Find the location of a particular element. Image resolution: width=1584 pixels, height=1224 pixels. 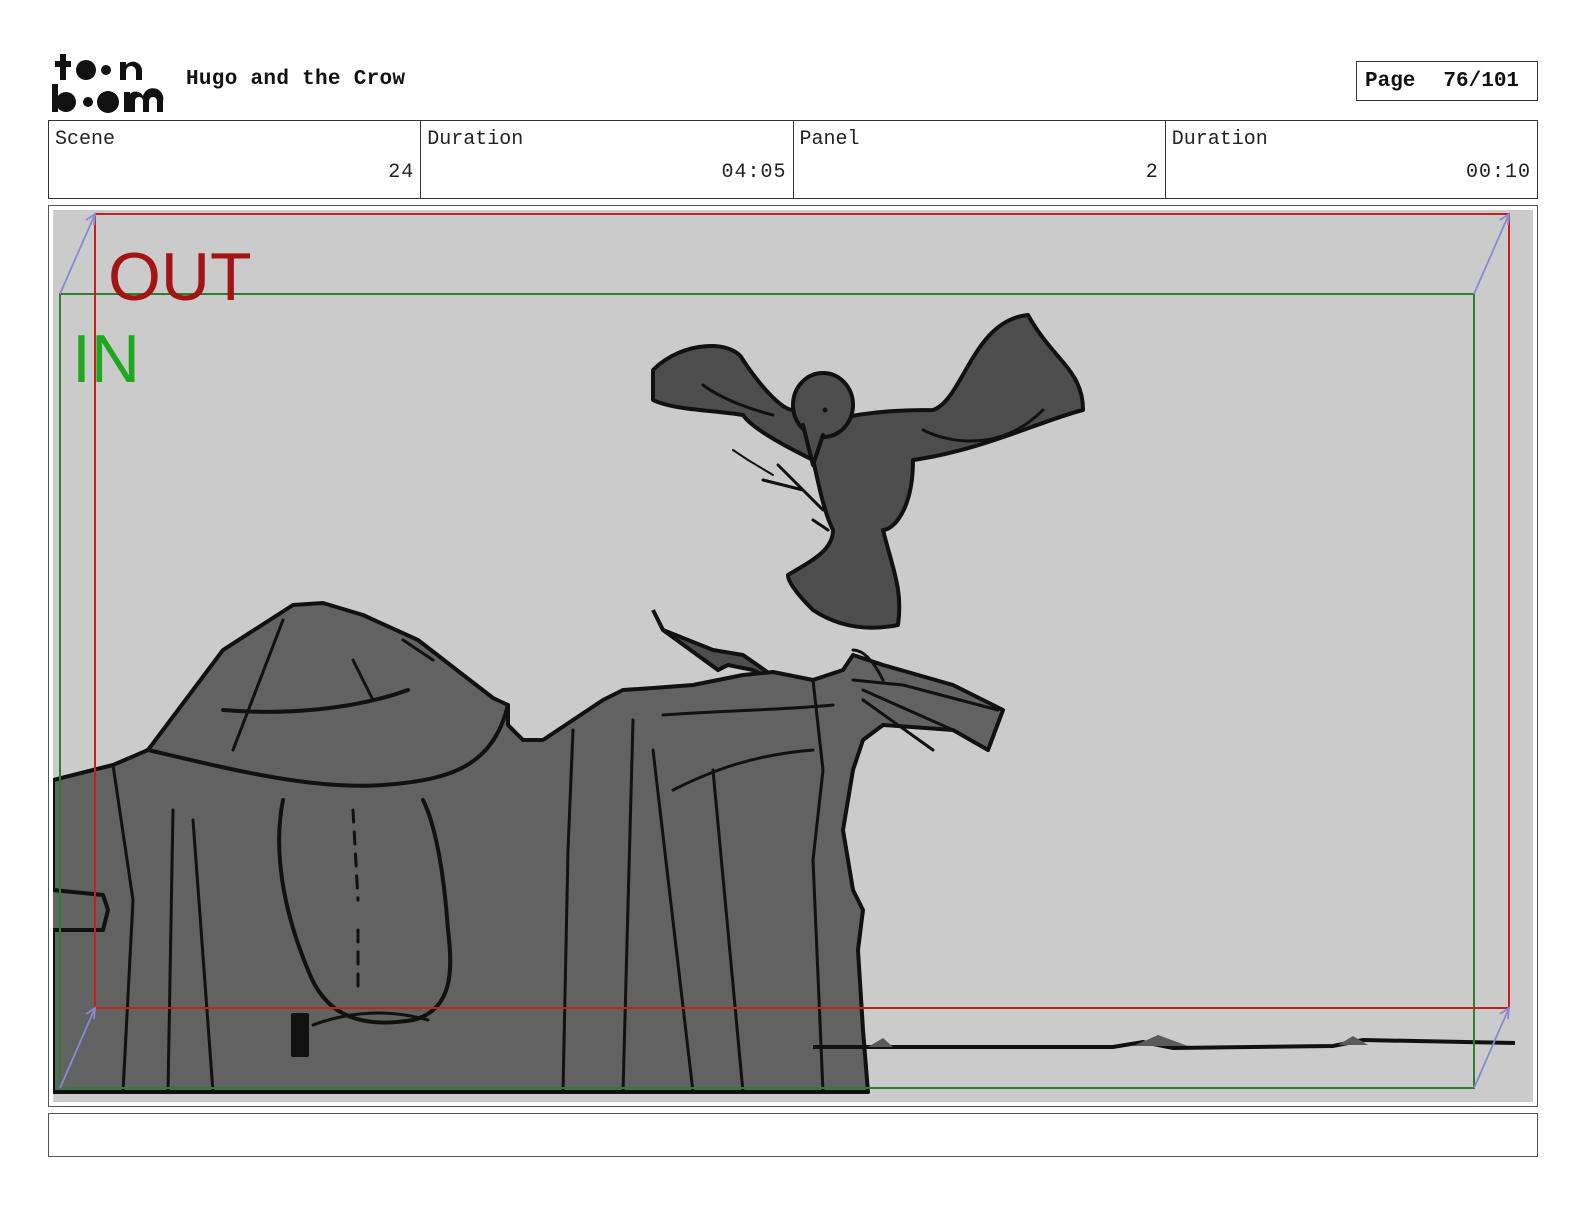

page-label: Page is located at coordinates (1390, 81).